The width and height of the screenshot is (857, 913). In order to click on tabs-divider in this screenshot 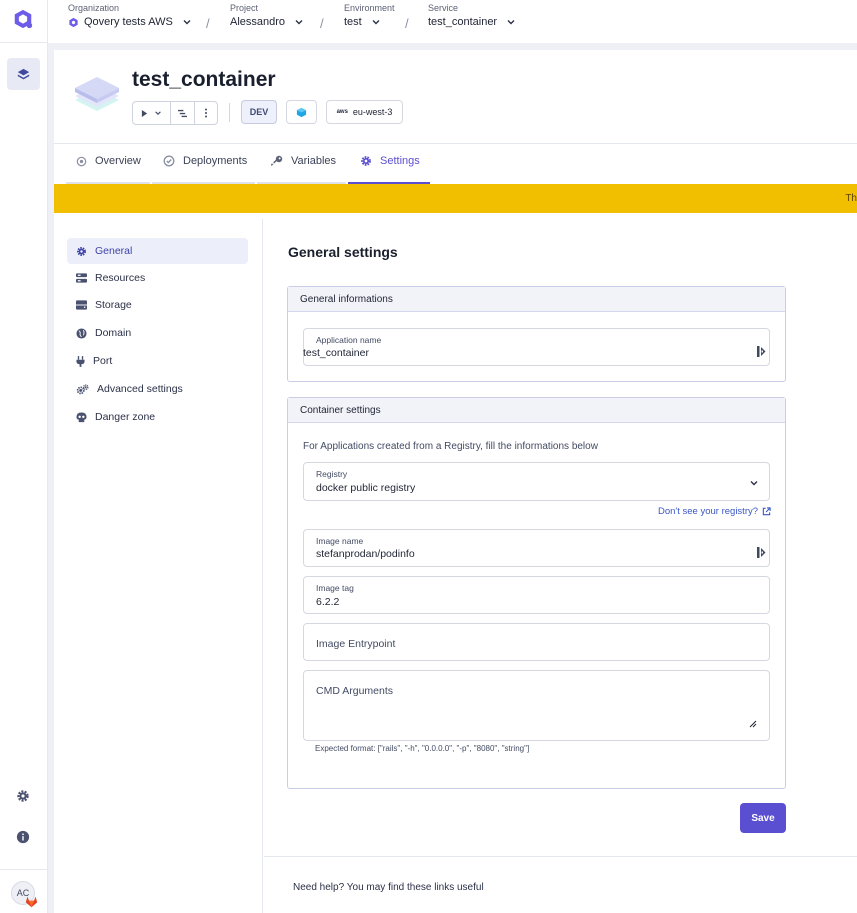, I will do `click(455, 143)`.